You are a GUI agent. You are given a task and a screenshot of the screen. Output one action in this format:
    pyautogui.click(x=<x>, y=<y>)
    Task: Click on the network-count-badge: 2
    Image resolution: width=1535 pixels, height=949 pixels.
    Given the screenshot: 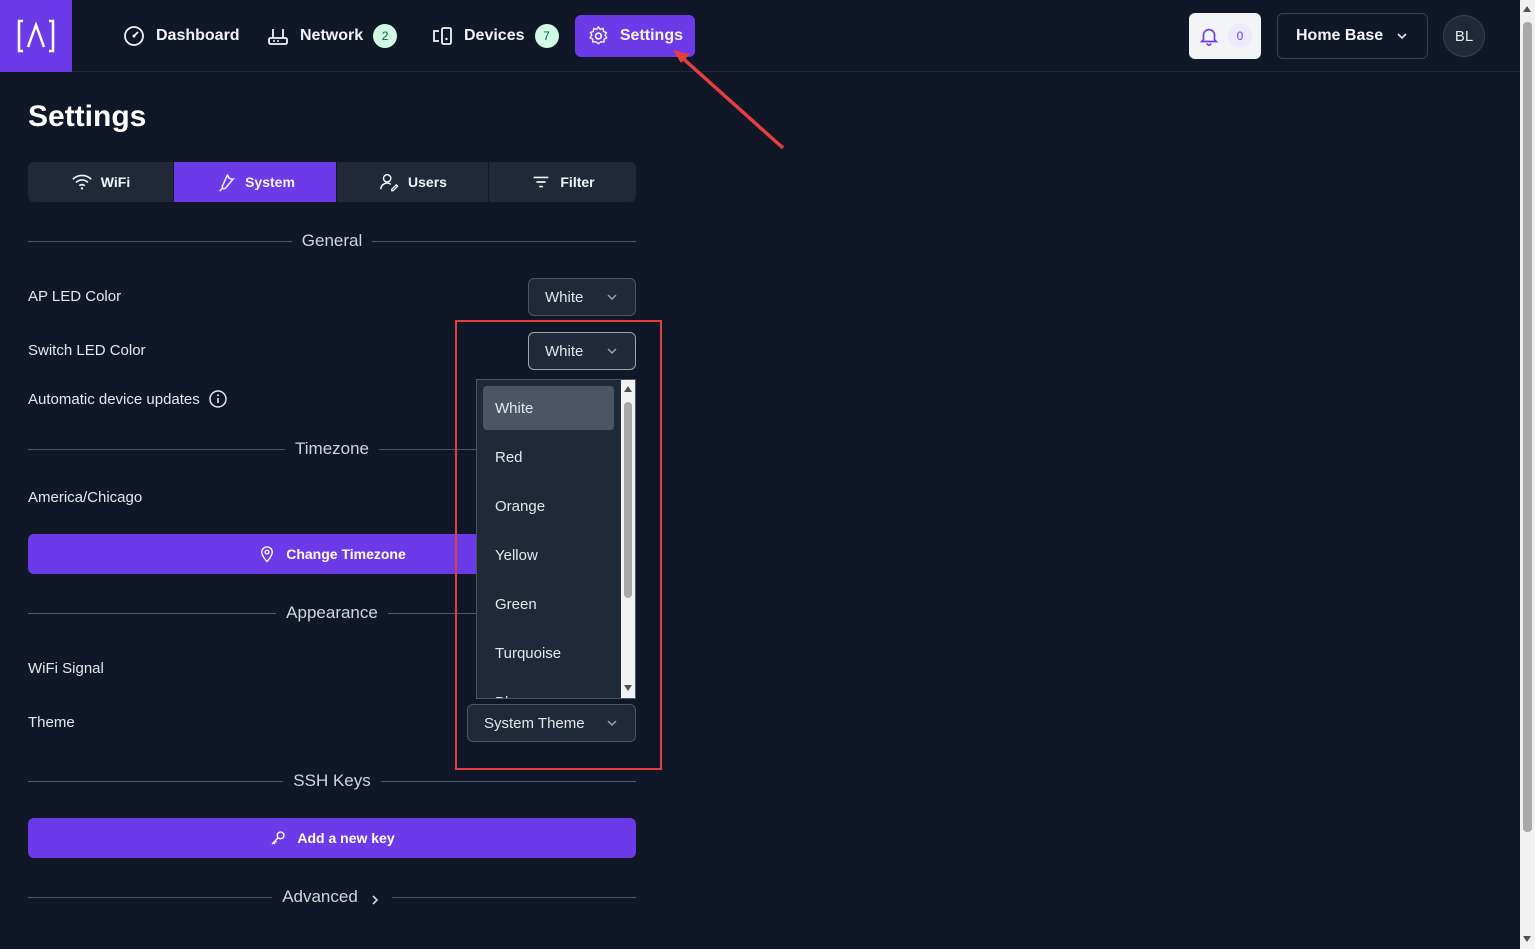 What is the action you would take?
    pyautogui.click(x=385, y=36)
    